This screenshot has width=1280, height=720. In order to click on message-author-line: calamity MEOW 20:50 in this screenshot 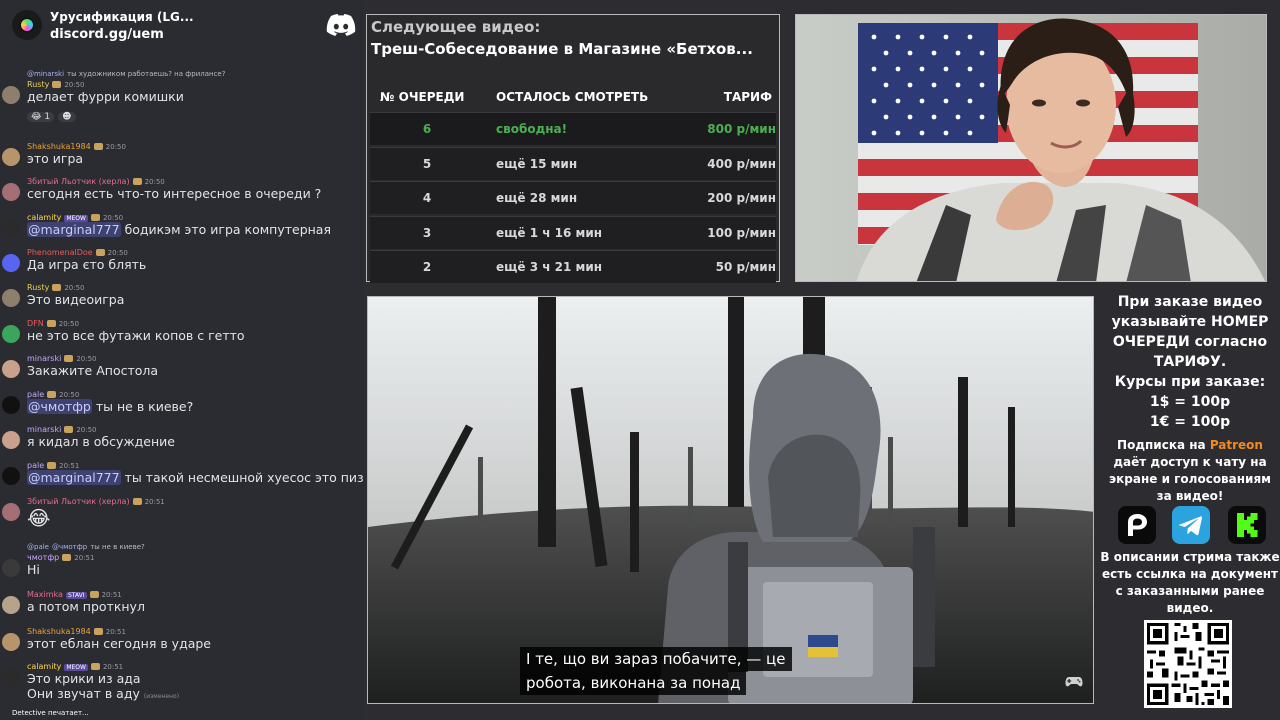, I will do `click(75, 217)`.